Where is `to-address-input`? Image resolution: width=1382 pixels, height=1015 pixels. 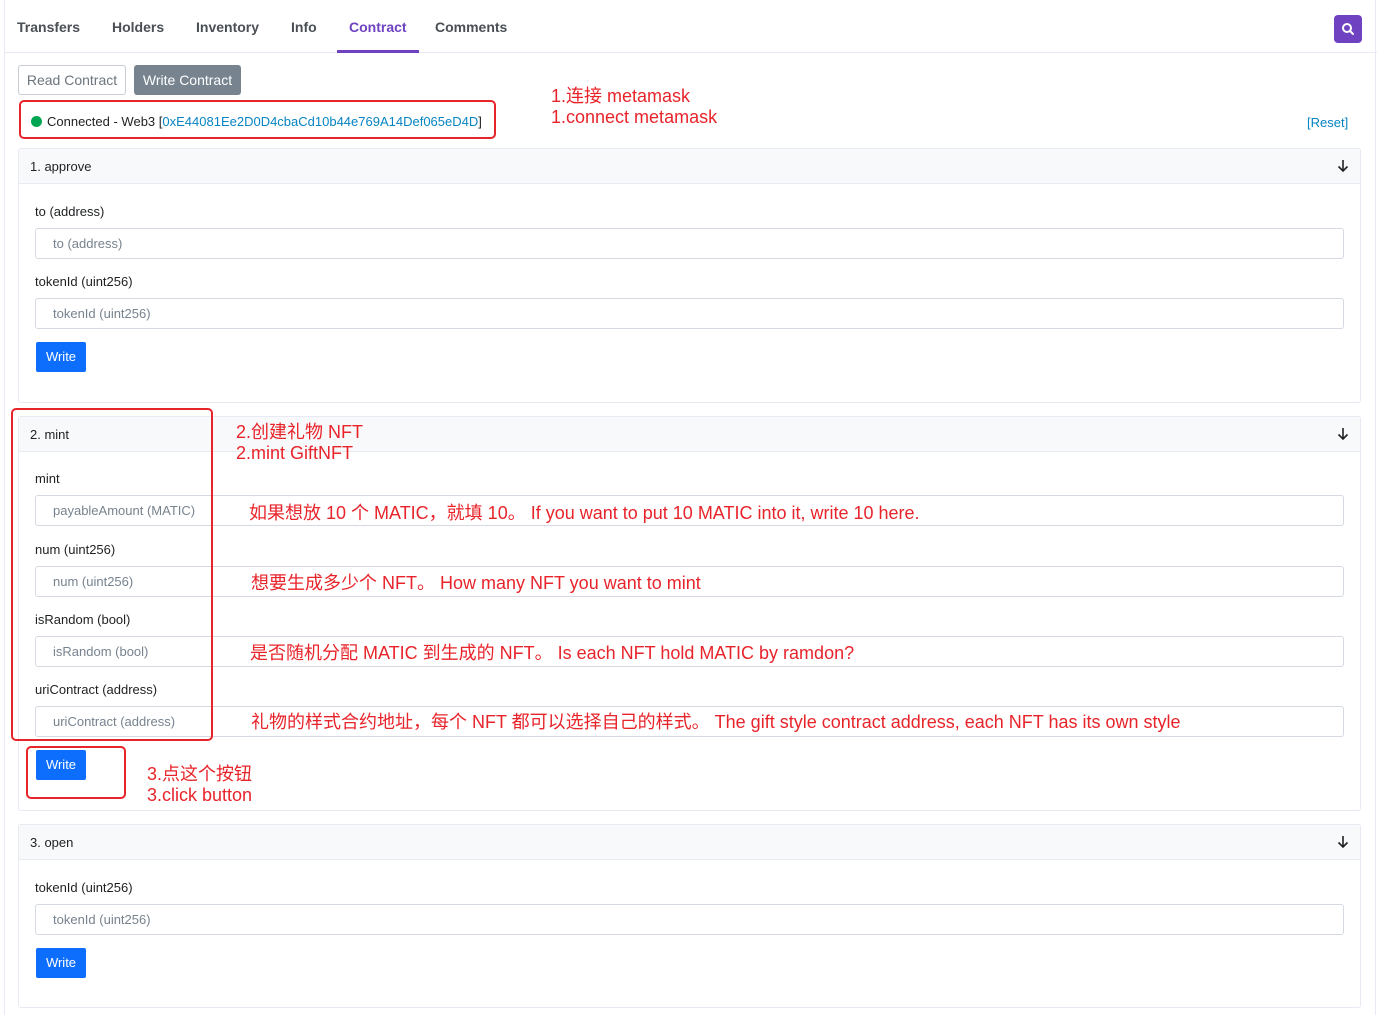
to-address-input is located at coordinates (689, 243).